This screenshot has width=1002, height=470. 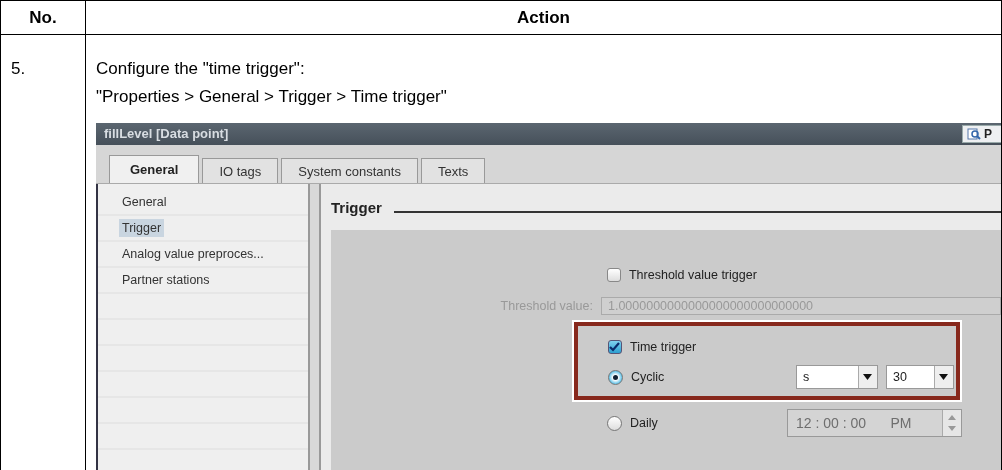 What do you see at coordinates (663, 347) in the screenshot?
I see `checkbox-label: Time trigger` at bounding box center [663, 347].